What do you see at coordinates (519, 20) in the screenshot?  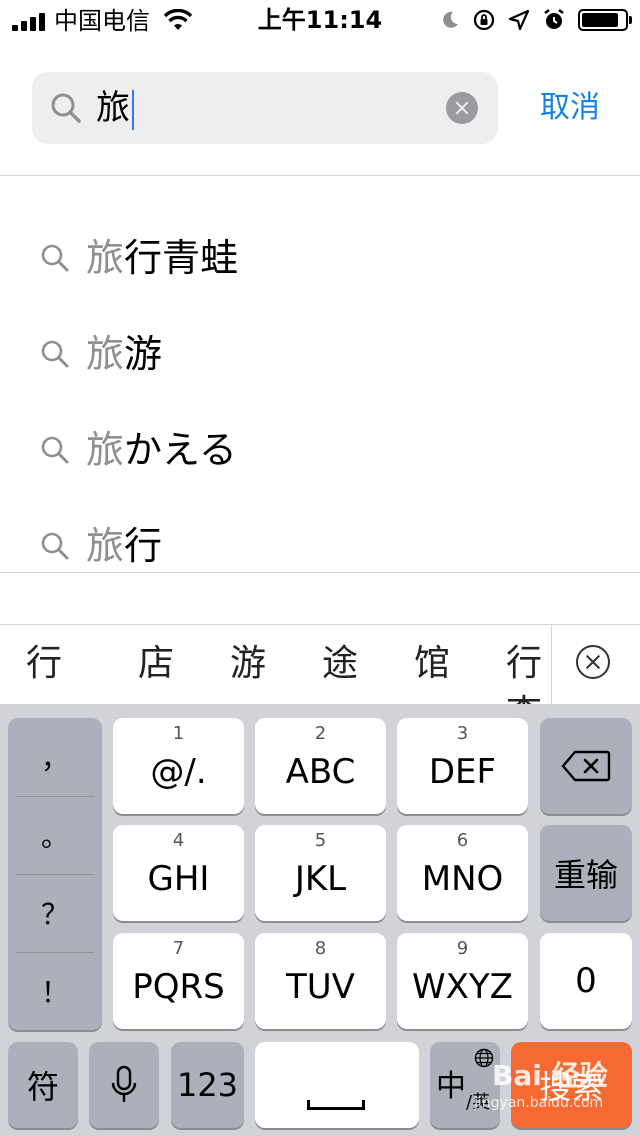 I see `location-arrow-icon` at bounding box center [519, 20].